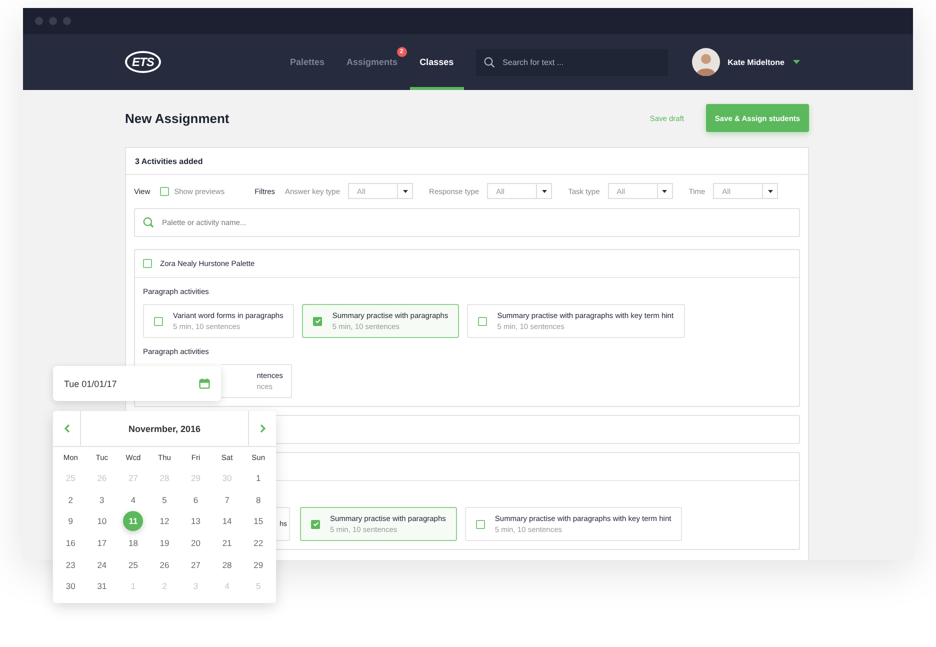 The height and width of the screenshot is (647, 936). I want to click on calendar-day: 29, so click(258, 564).